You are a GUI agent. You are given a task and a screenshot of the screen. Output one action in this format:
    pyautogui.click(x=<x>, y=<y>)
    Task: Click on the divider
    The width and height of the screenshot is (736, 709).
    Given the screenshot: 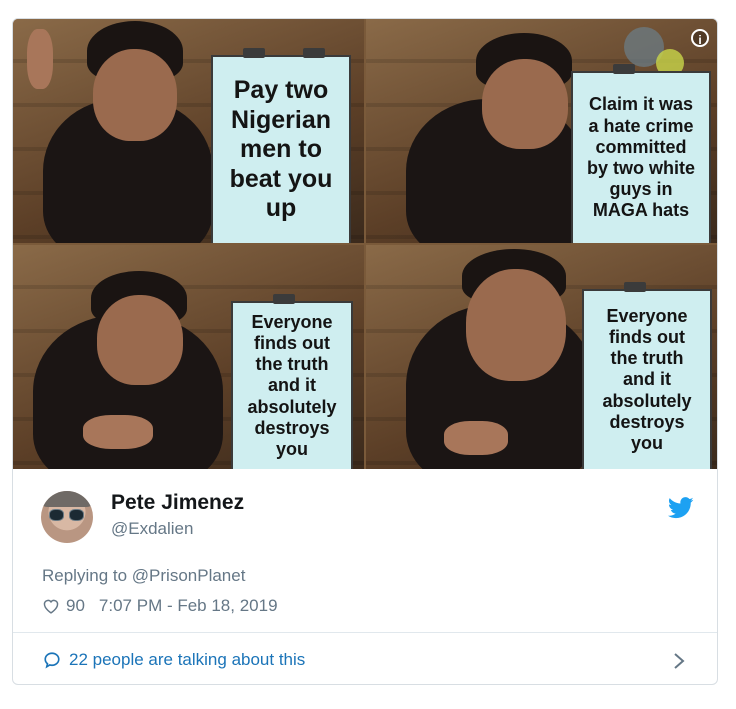 What is the action you would take?
    pyautogui.click(x=365, y=632)
    